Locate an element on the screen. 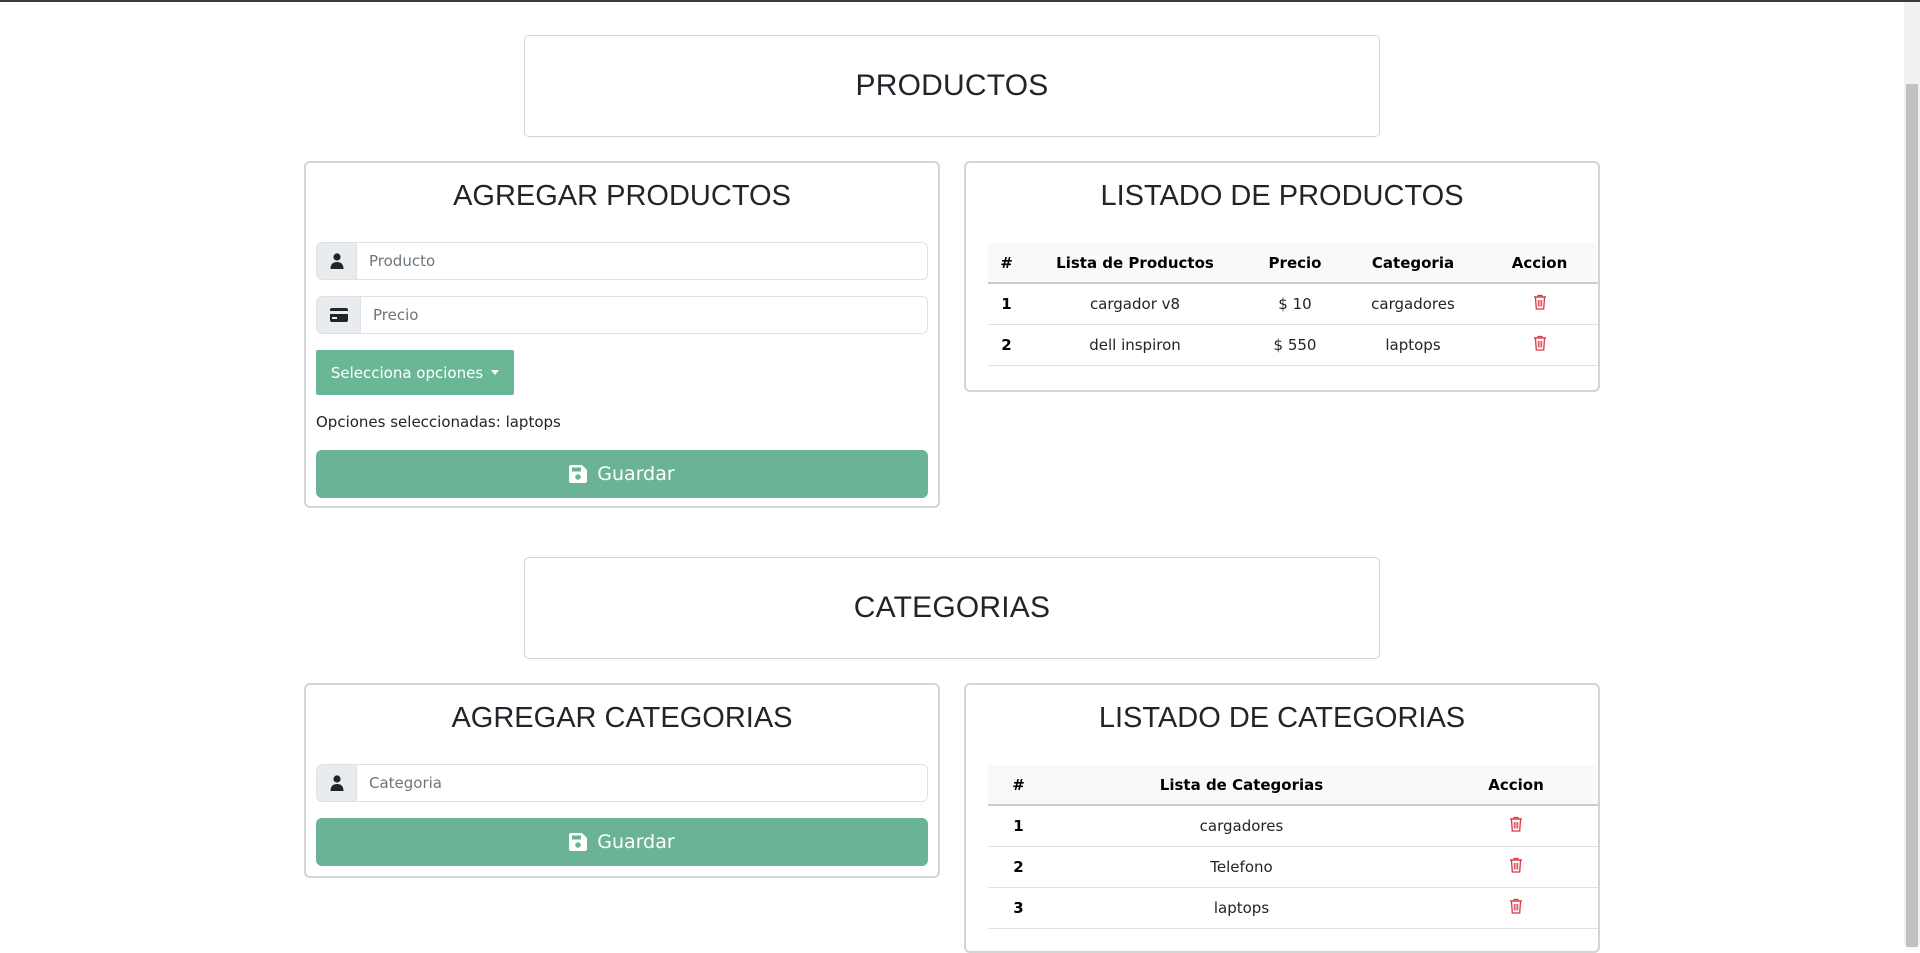 The height and width of the screenshot is (953, 1920). categorias-header-card: CATEGORIAS is located at coordinates (952, 608).